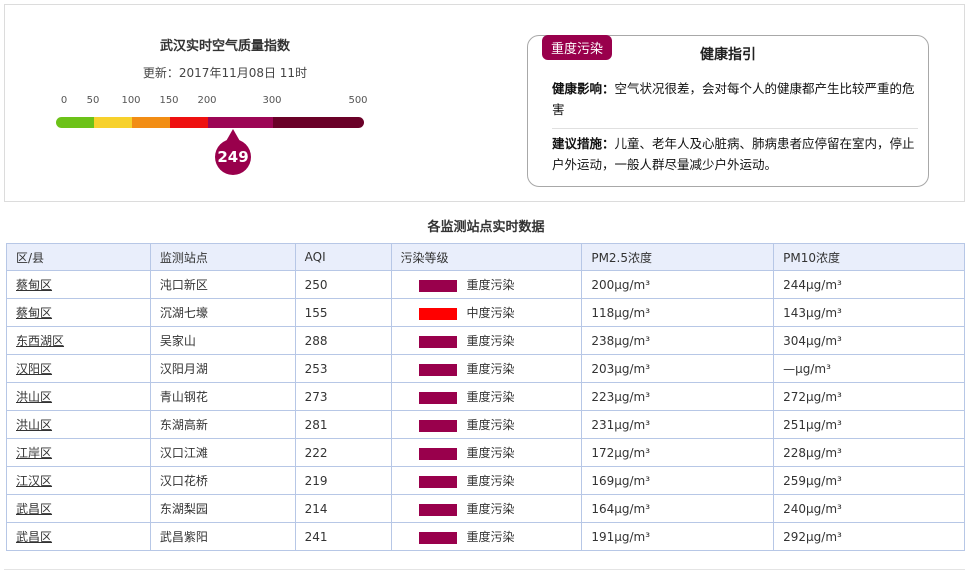 The image size is (972, 574). I want to click on district-link: 江汉区, so click(78, 480).